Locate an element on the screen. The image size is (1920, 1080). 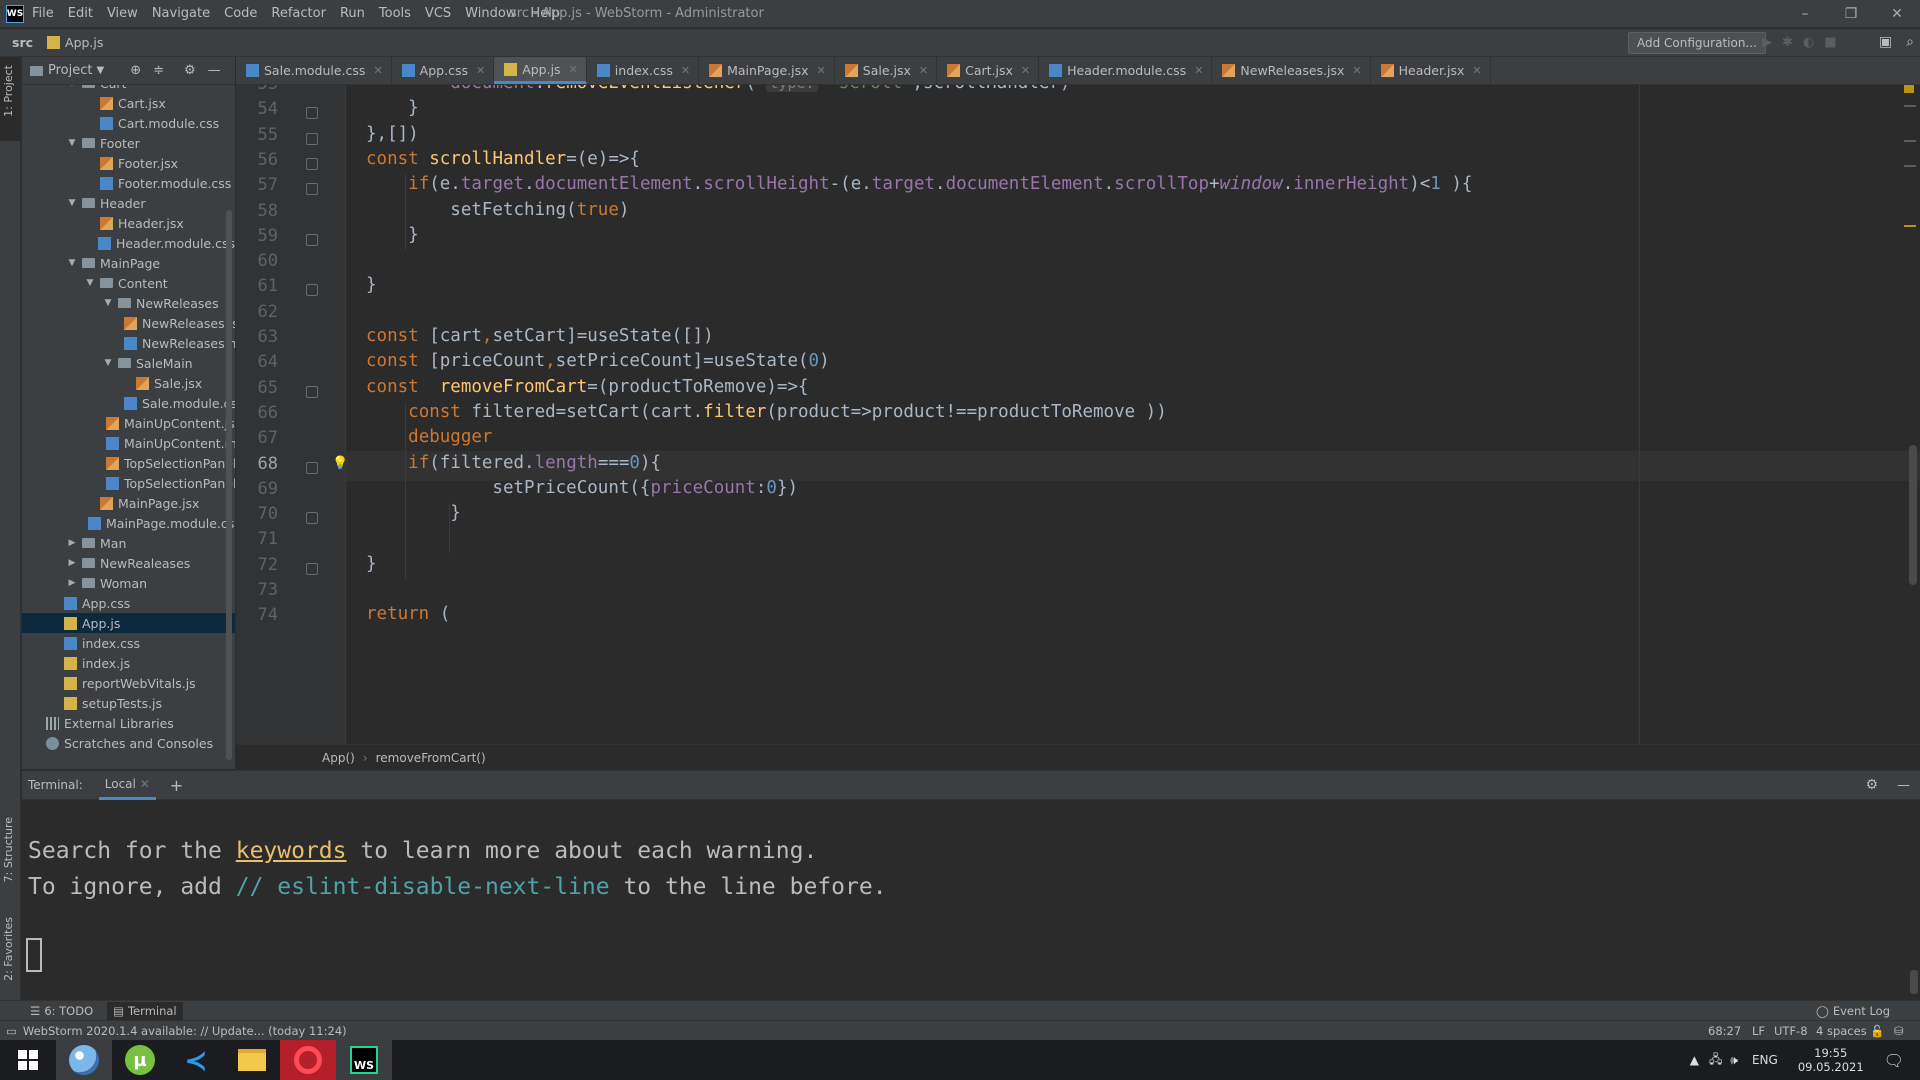
editor-tab: index.css ✕ is located at coordinates (643, 70).